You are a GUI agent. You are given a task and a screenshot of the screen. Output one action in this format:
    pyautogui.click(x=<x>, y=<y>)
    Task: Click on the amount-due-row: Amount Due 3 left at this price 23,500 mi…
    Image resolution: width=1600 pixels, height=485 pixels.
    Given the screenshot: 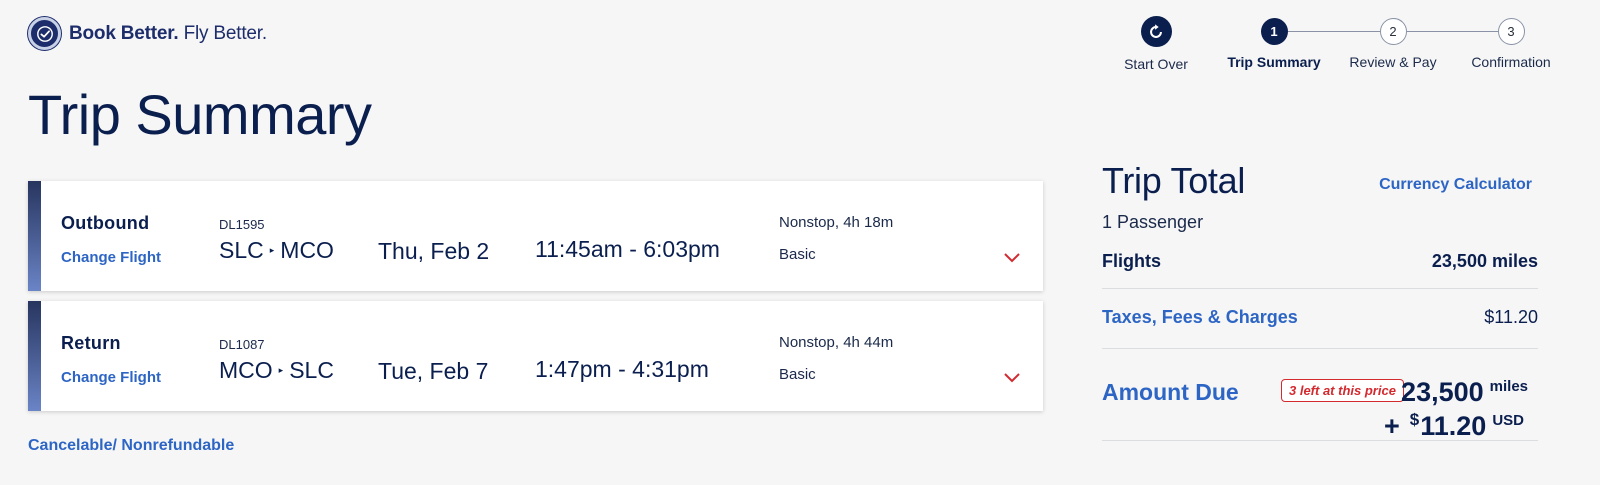 What is the action you would take?
    pyautogui.click(x=1320, y=395)
    